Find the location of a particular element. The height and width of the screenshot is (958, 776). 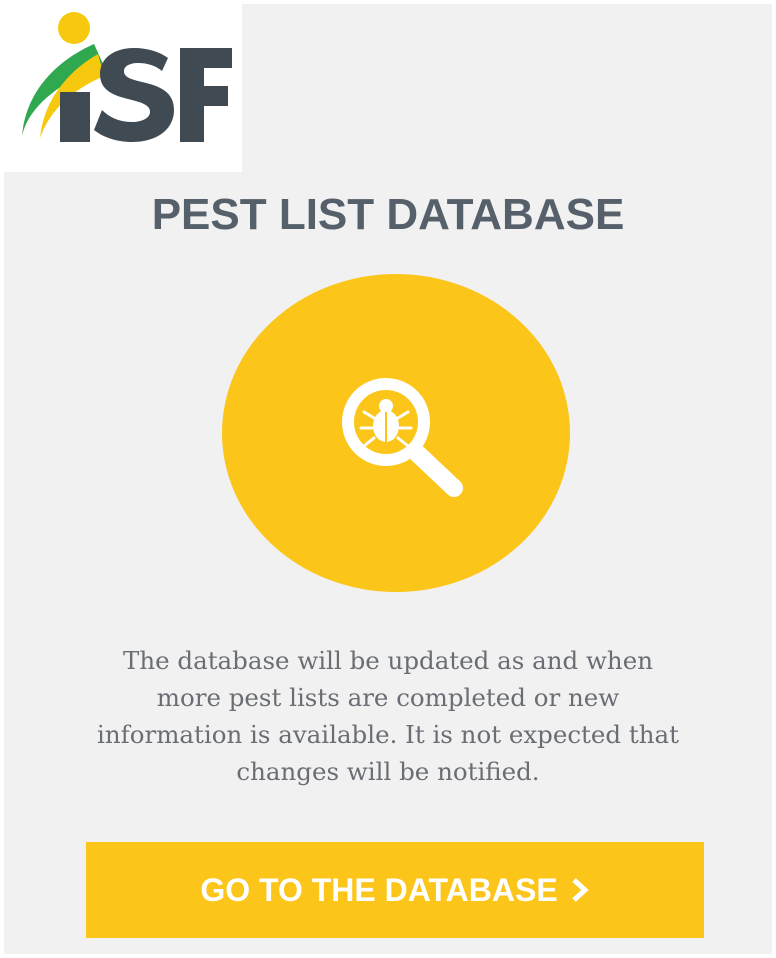

page-title: PEST LIST DATABASE is located at coordinates (388, 214).